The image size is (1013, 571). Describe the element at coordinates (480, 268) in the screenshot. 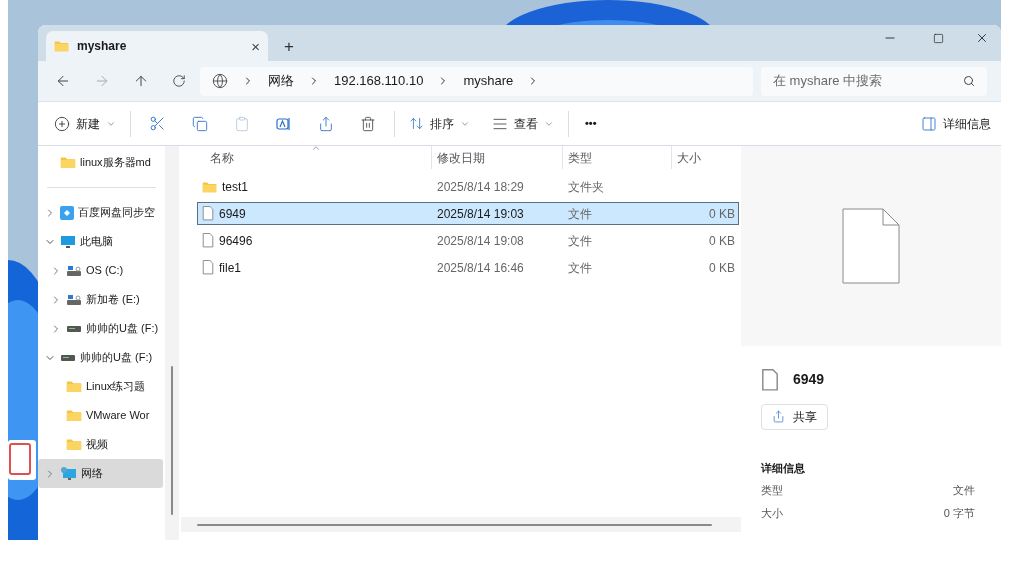

I see `table-cell-text: 2025/8/14 16:46` at that location.